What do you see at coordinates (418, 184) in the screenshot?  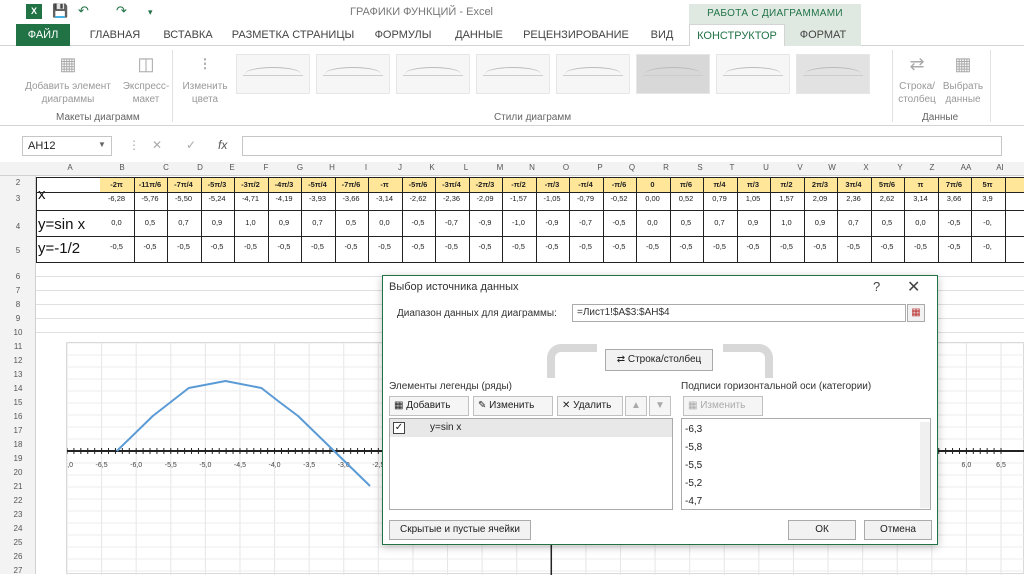 I see `table-cell: -5π/6` at bounding box center [418, 184].